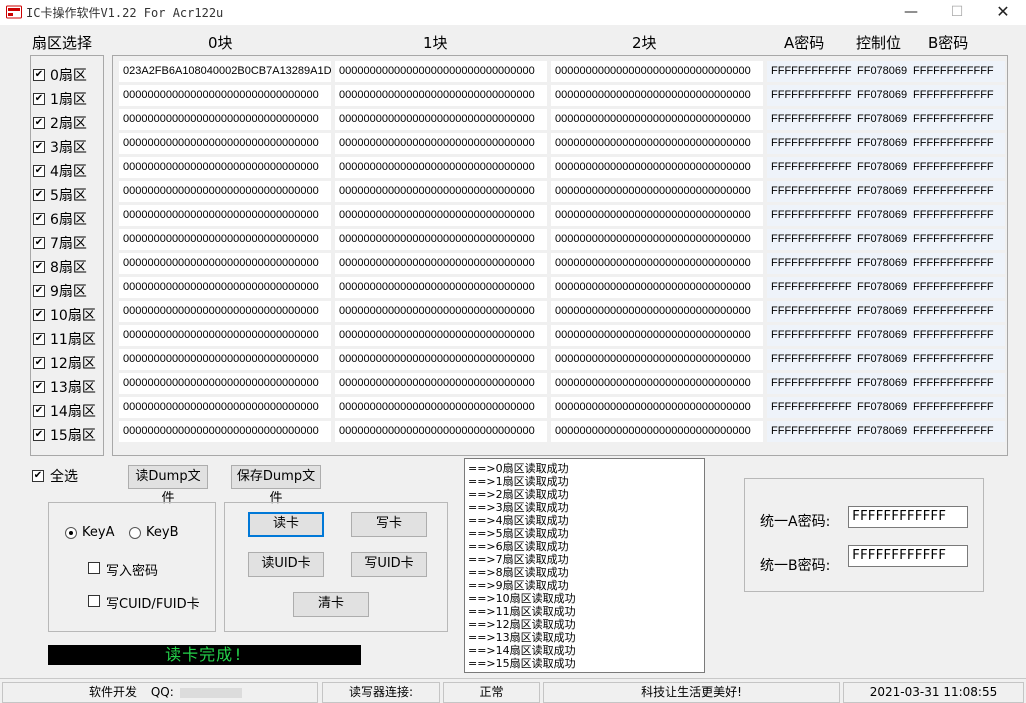 The height and width of the screenshot is (703, 1026). I want to click on sector-checkbox-5: ✔ 5扇区, so click(60, 195).